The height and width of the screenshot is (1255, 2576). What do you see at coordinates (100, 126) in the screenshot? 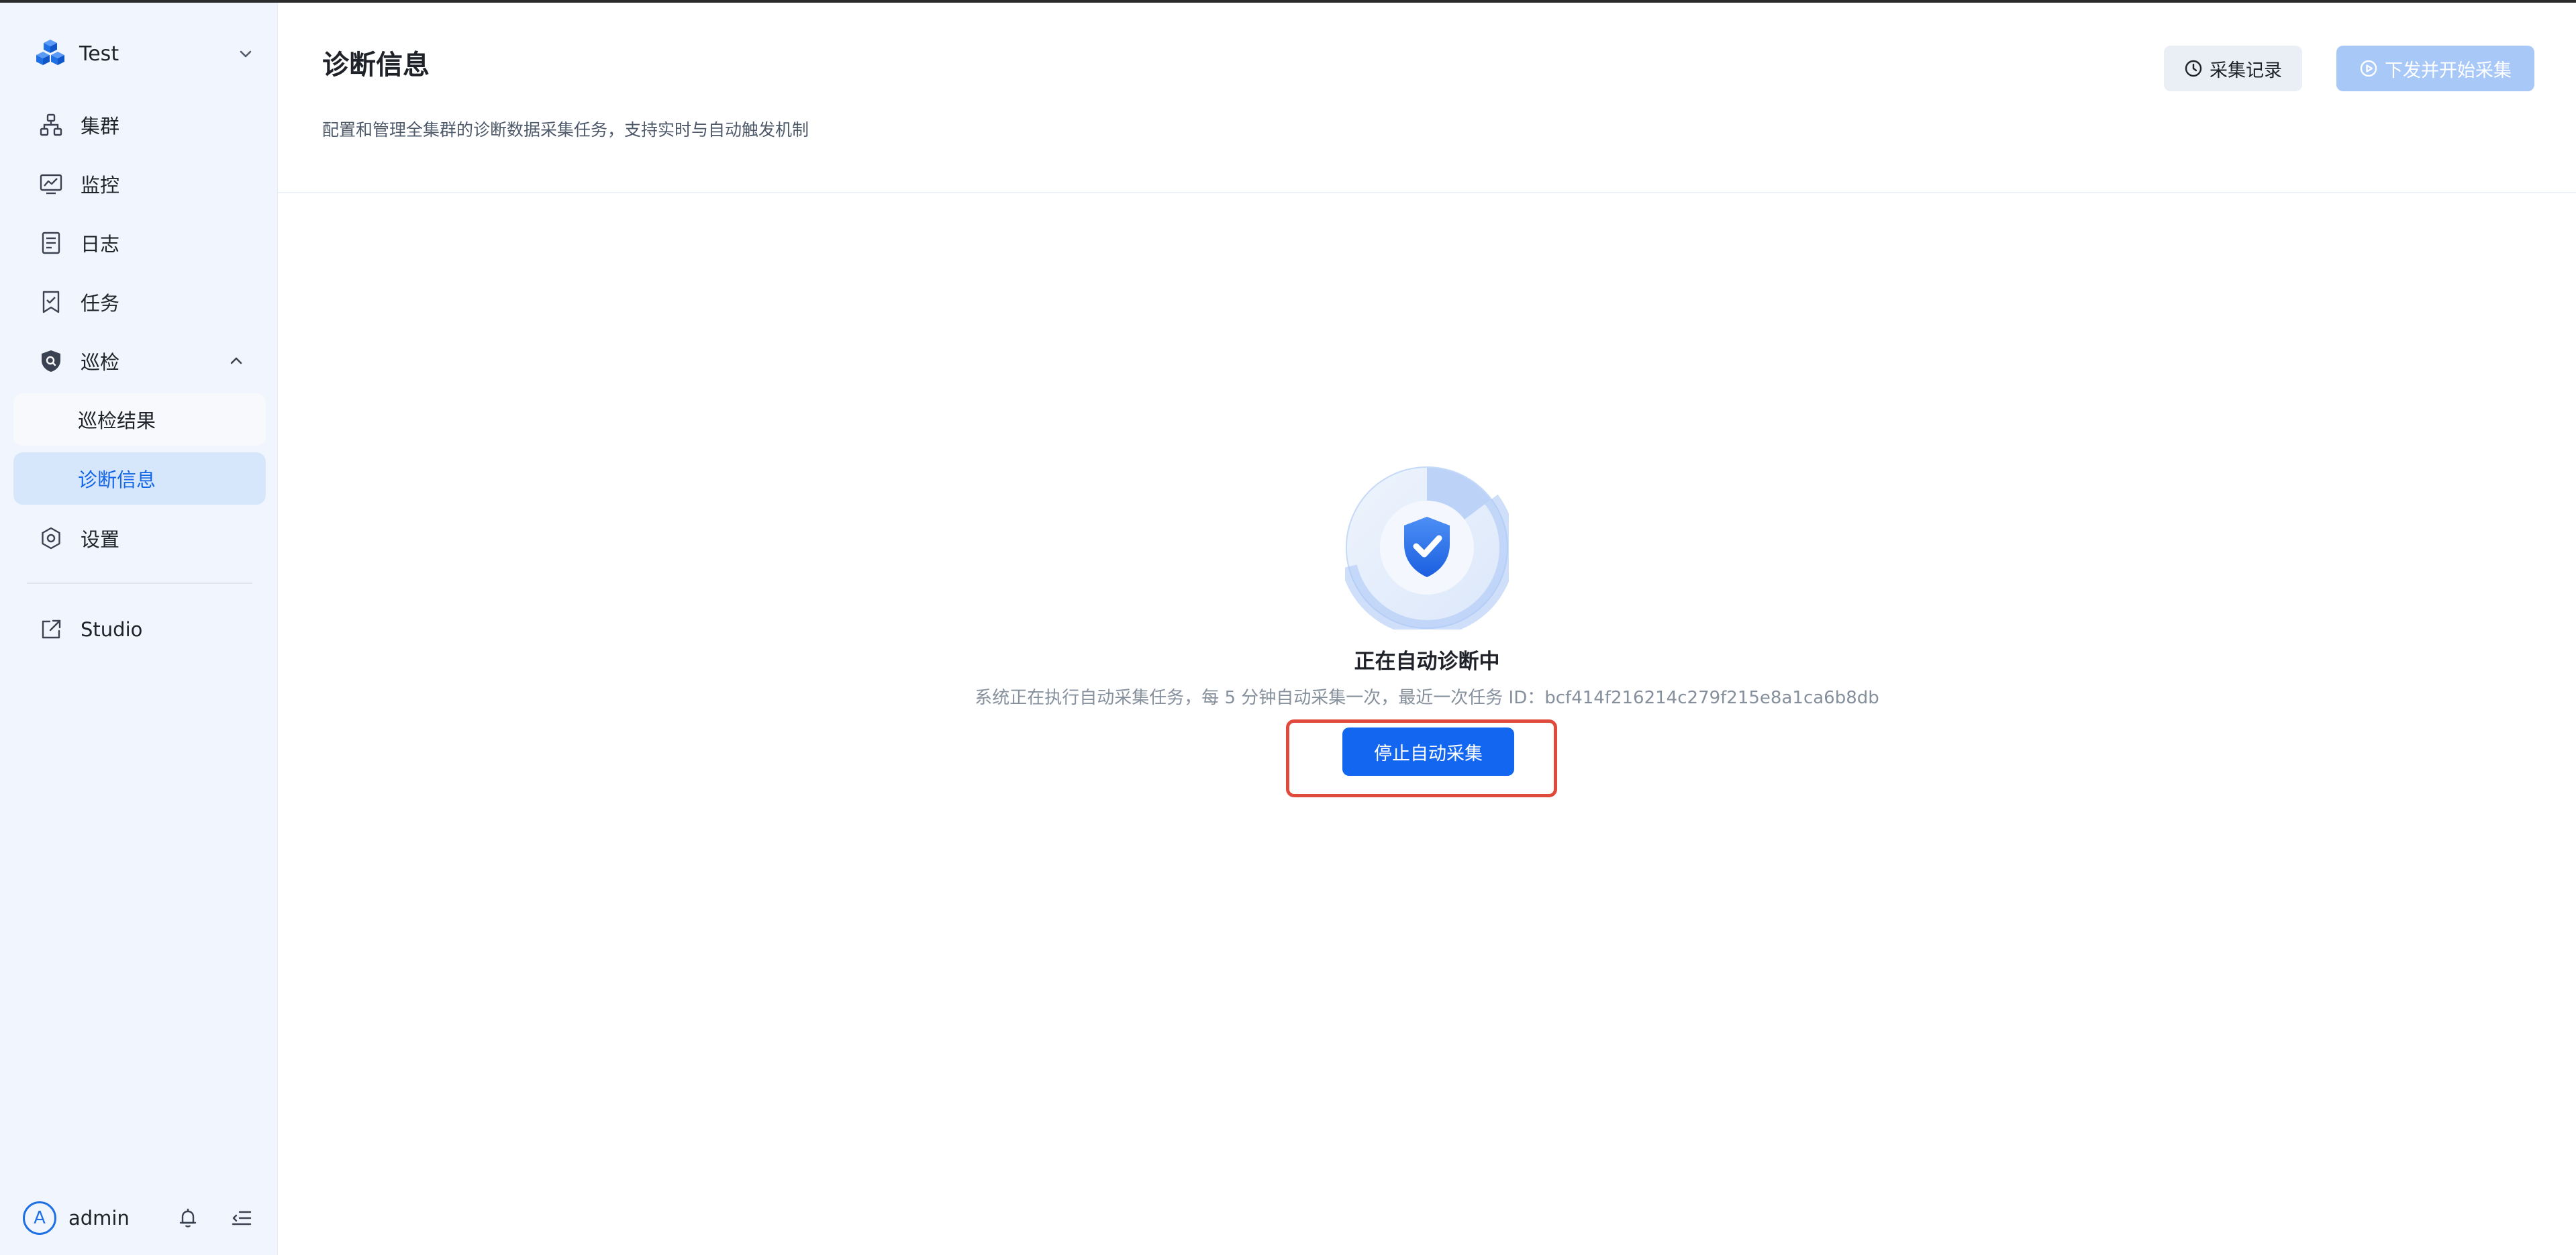
I see `sidebar-item-label: 集群` at bounding box center [100, 126].